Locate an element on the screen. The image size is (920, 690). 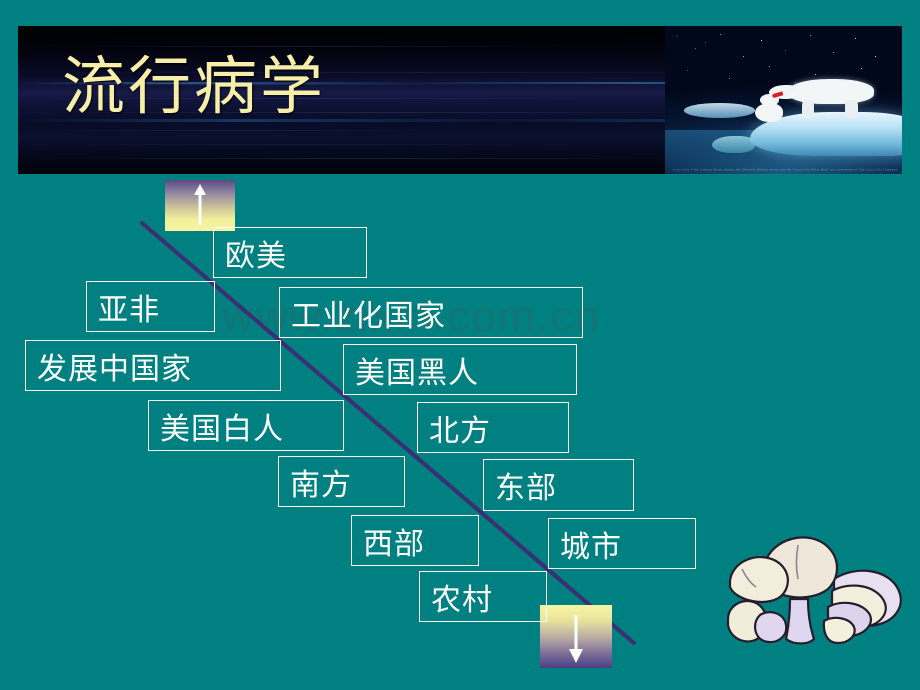
down-arrow-box is located at coordinates (576, 636).